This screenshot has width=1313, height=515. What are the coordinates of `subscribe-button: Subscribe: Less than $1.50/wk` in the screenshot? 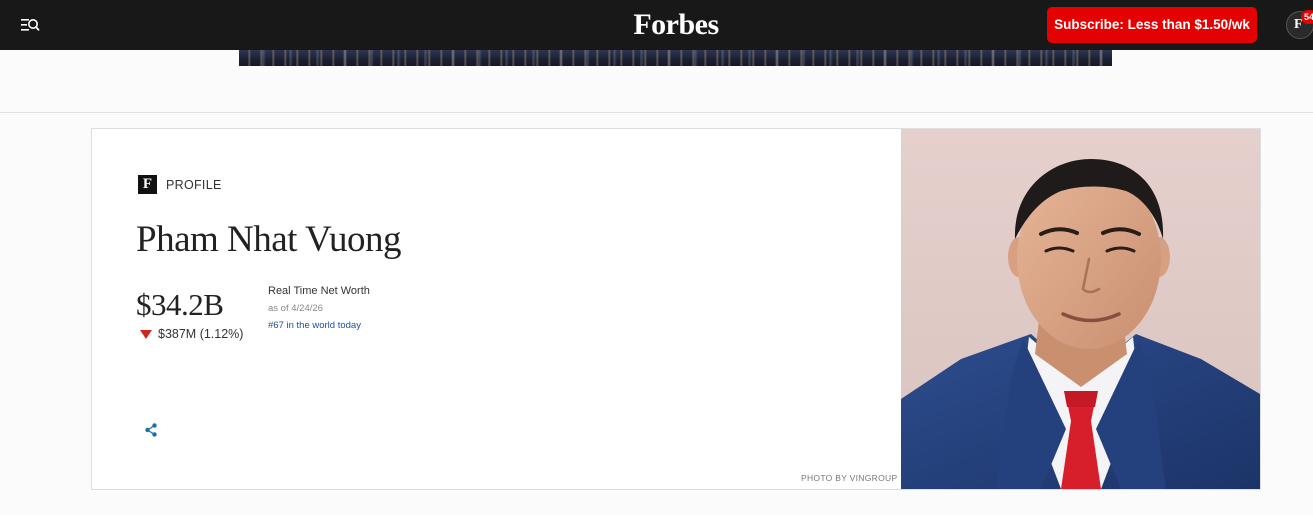 It's located at (1152, 25).